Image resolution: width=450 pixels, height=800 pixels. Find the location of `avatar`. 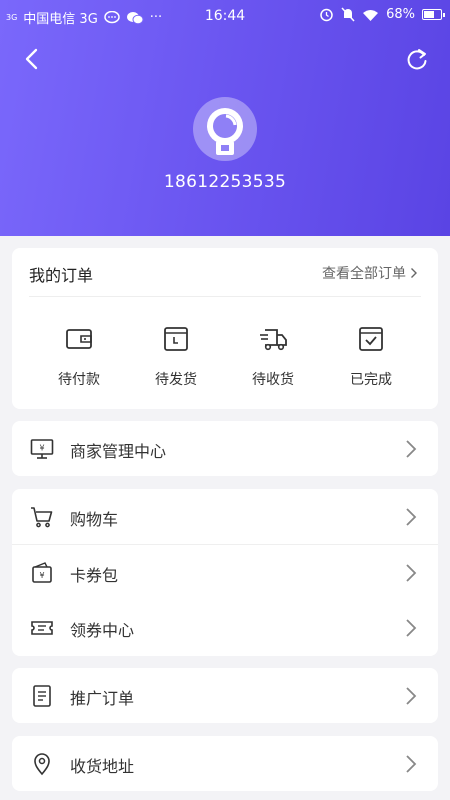

avatar is located at coordinates (225, 129).